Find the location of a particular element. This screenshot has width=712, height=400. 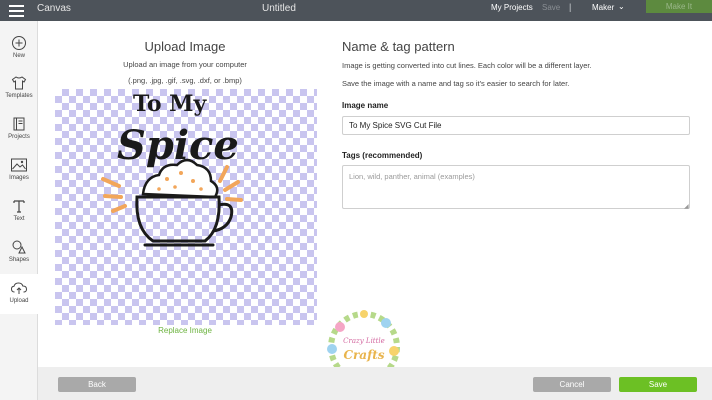

plus-circle-icon is located at coordinates (19, 43).